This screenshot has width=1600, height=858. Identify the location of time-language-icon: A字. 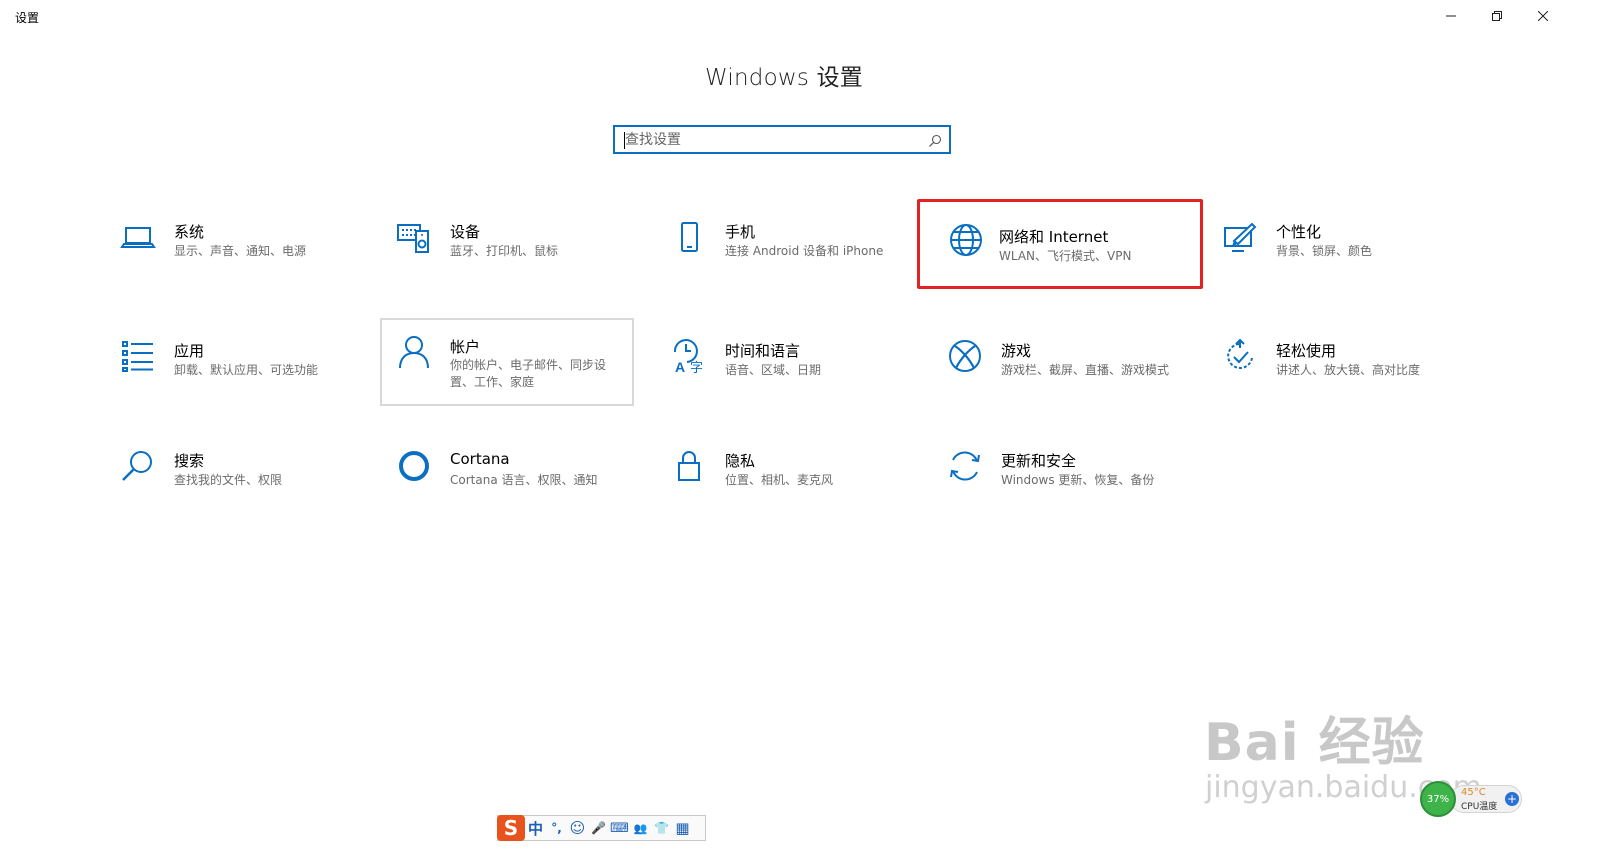
(689, 356).